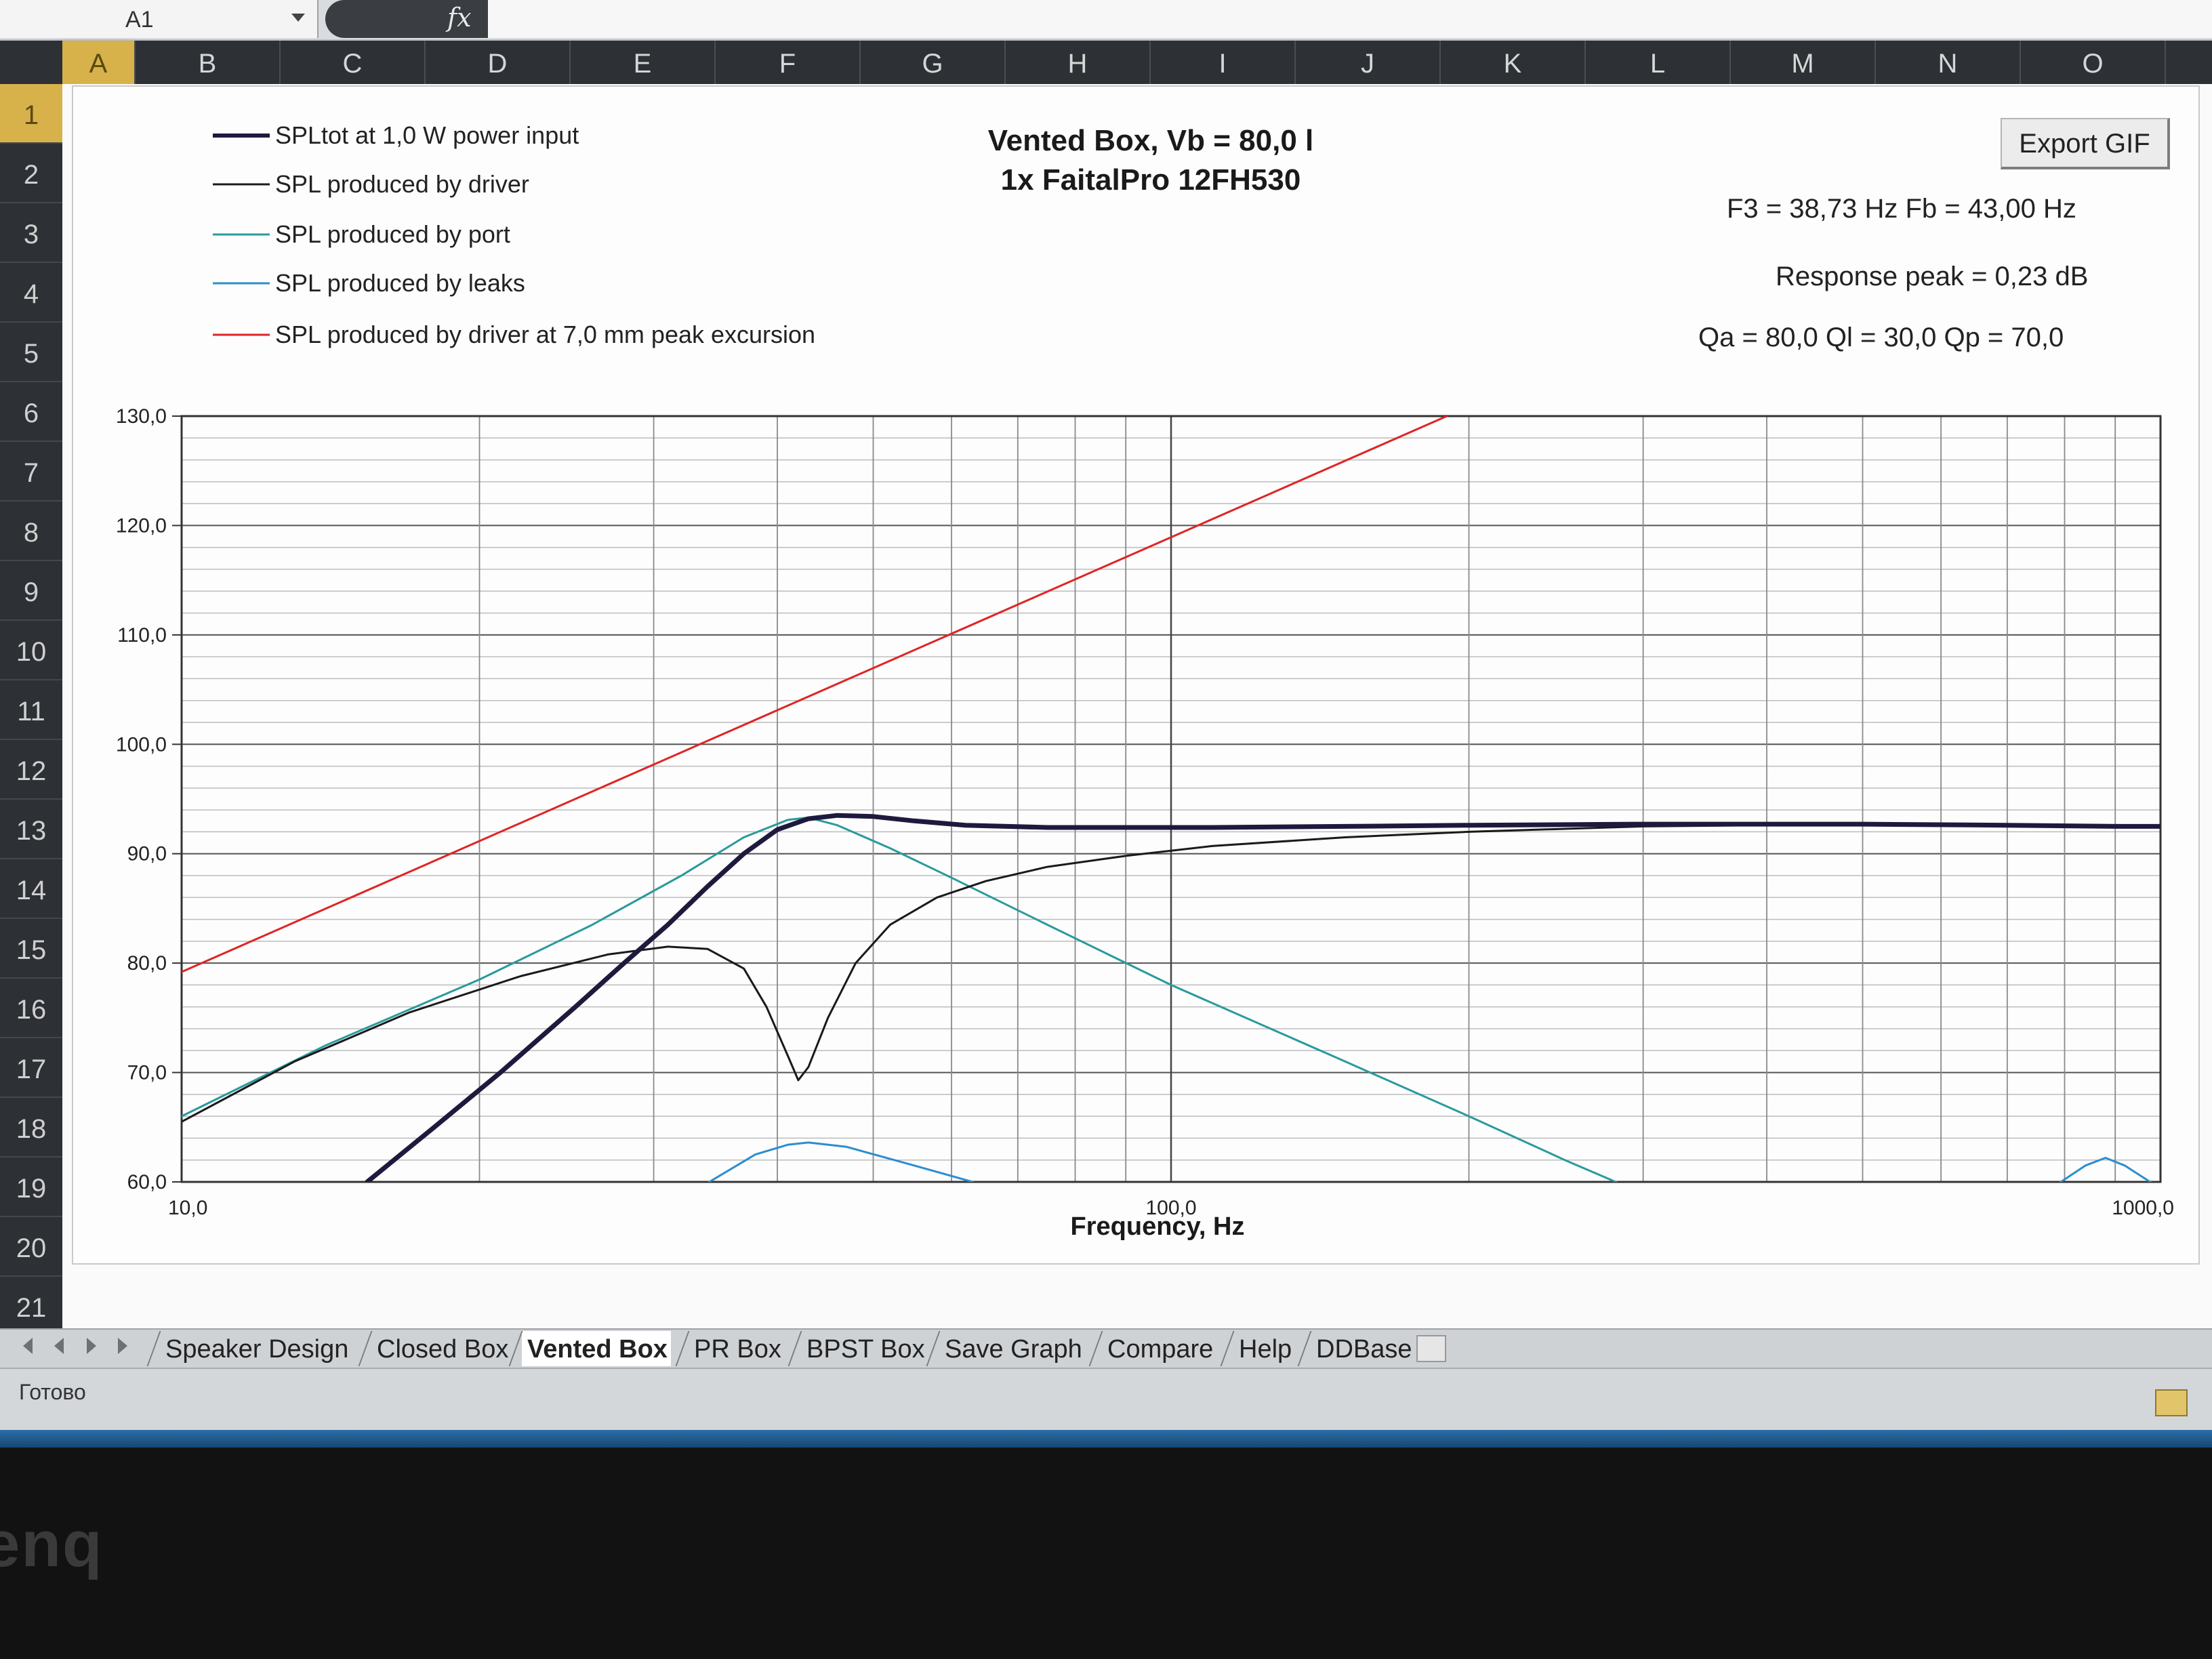 The image size is (2212, 1659). What do you see at coordinates (427, 135) in the screenshot?
I see `legend-label: SPLtot at 1,0 W power input` at bounding box center [427, 135].